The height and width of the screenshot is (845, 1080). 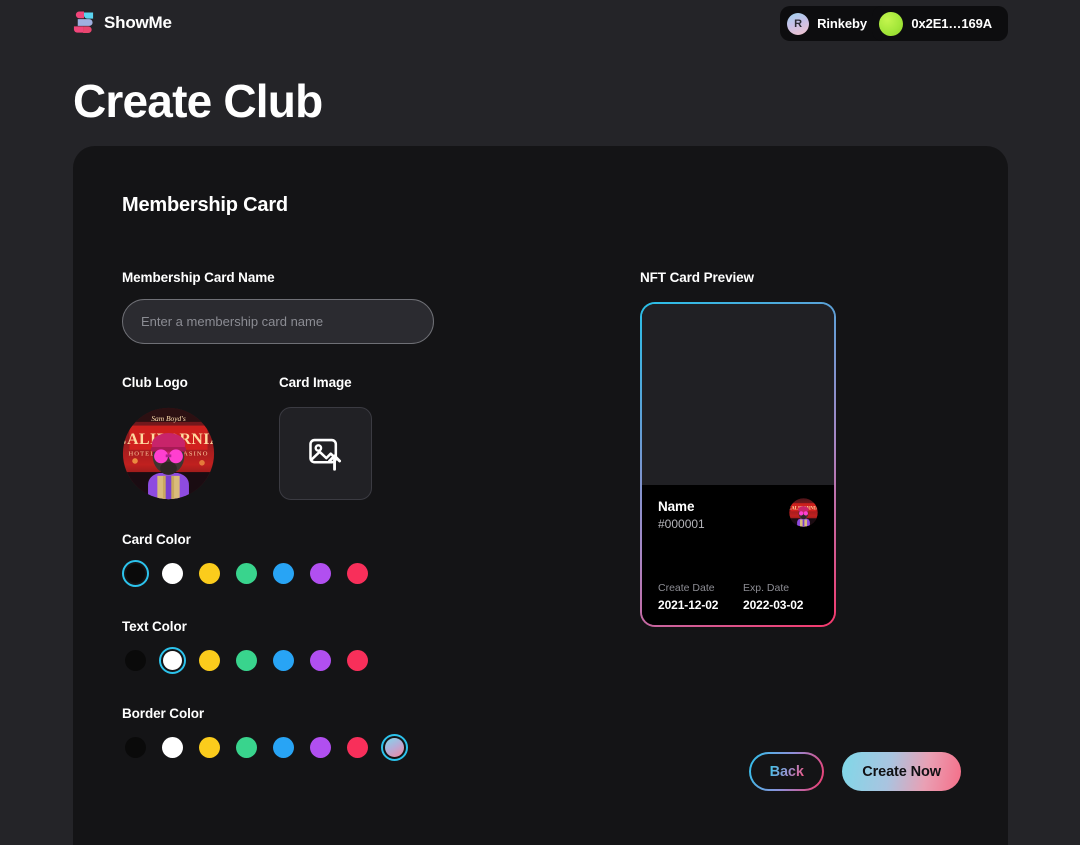 What do you see at coordinates (168, 453) in the screenshot?
I see `club-logo-avatar: CALIFORNIA HOTEL AND CASINO Sam Boyd's` at bounding box center [168, 453].